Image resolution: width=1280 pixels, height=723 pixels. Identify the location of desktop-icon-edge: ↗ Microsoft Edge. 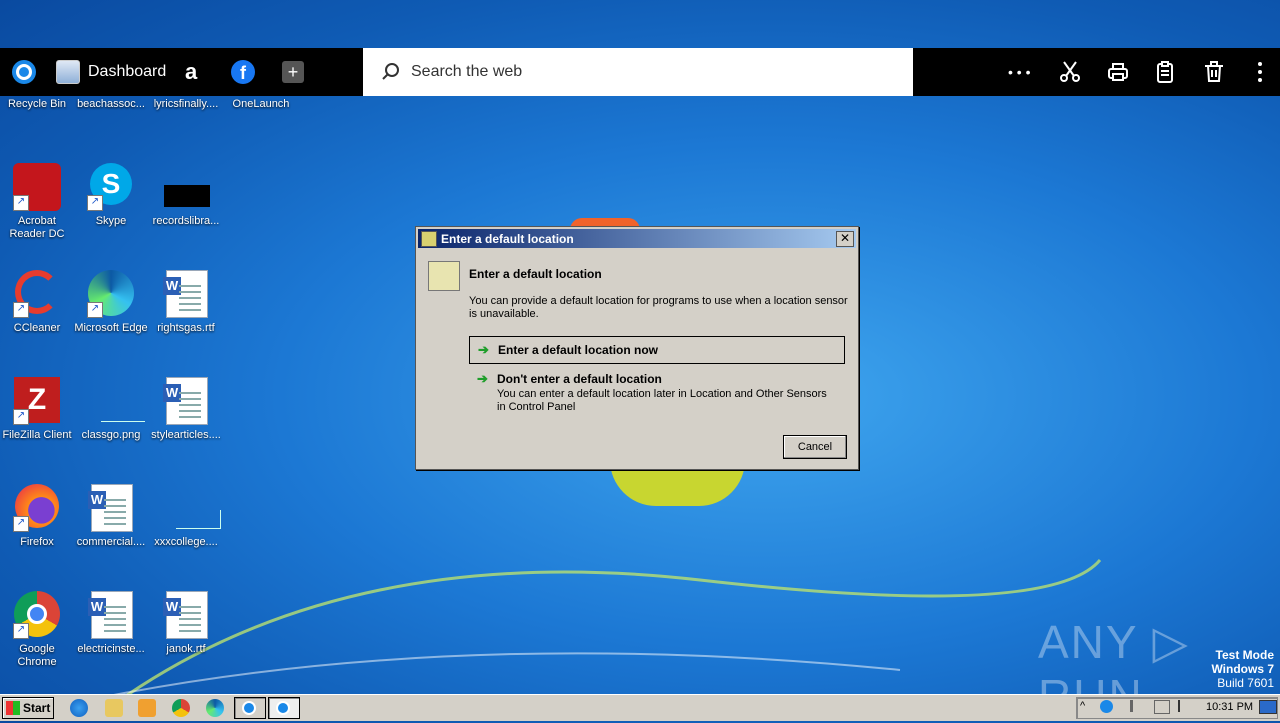
(111, 302).